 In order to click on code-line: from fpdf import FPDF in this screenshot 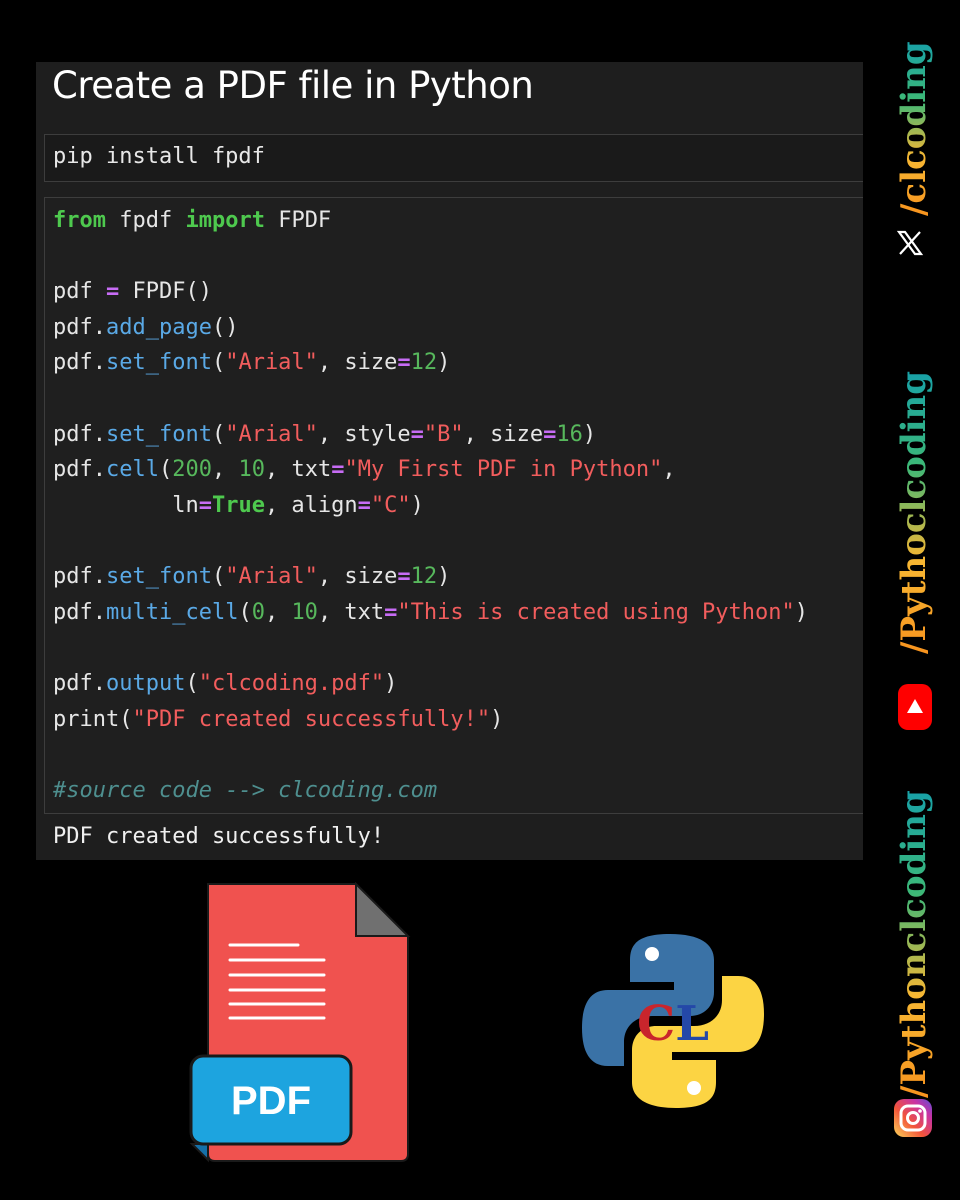, I will do `click(192, 221)`.